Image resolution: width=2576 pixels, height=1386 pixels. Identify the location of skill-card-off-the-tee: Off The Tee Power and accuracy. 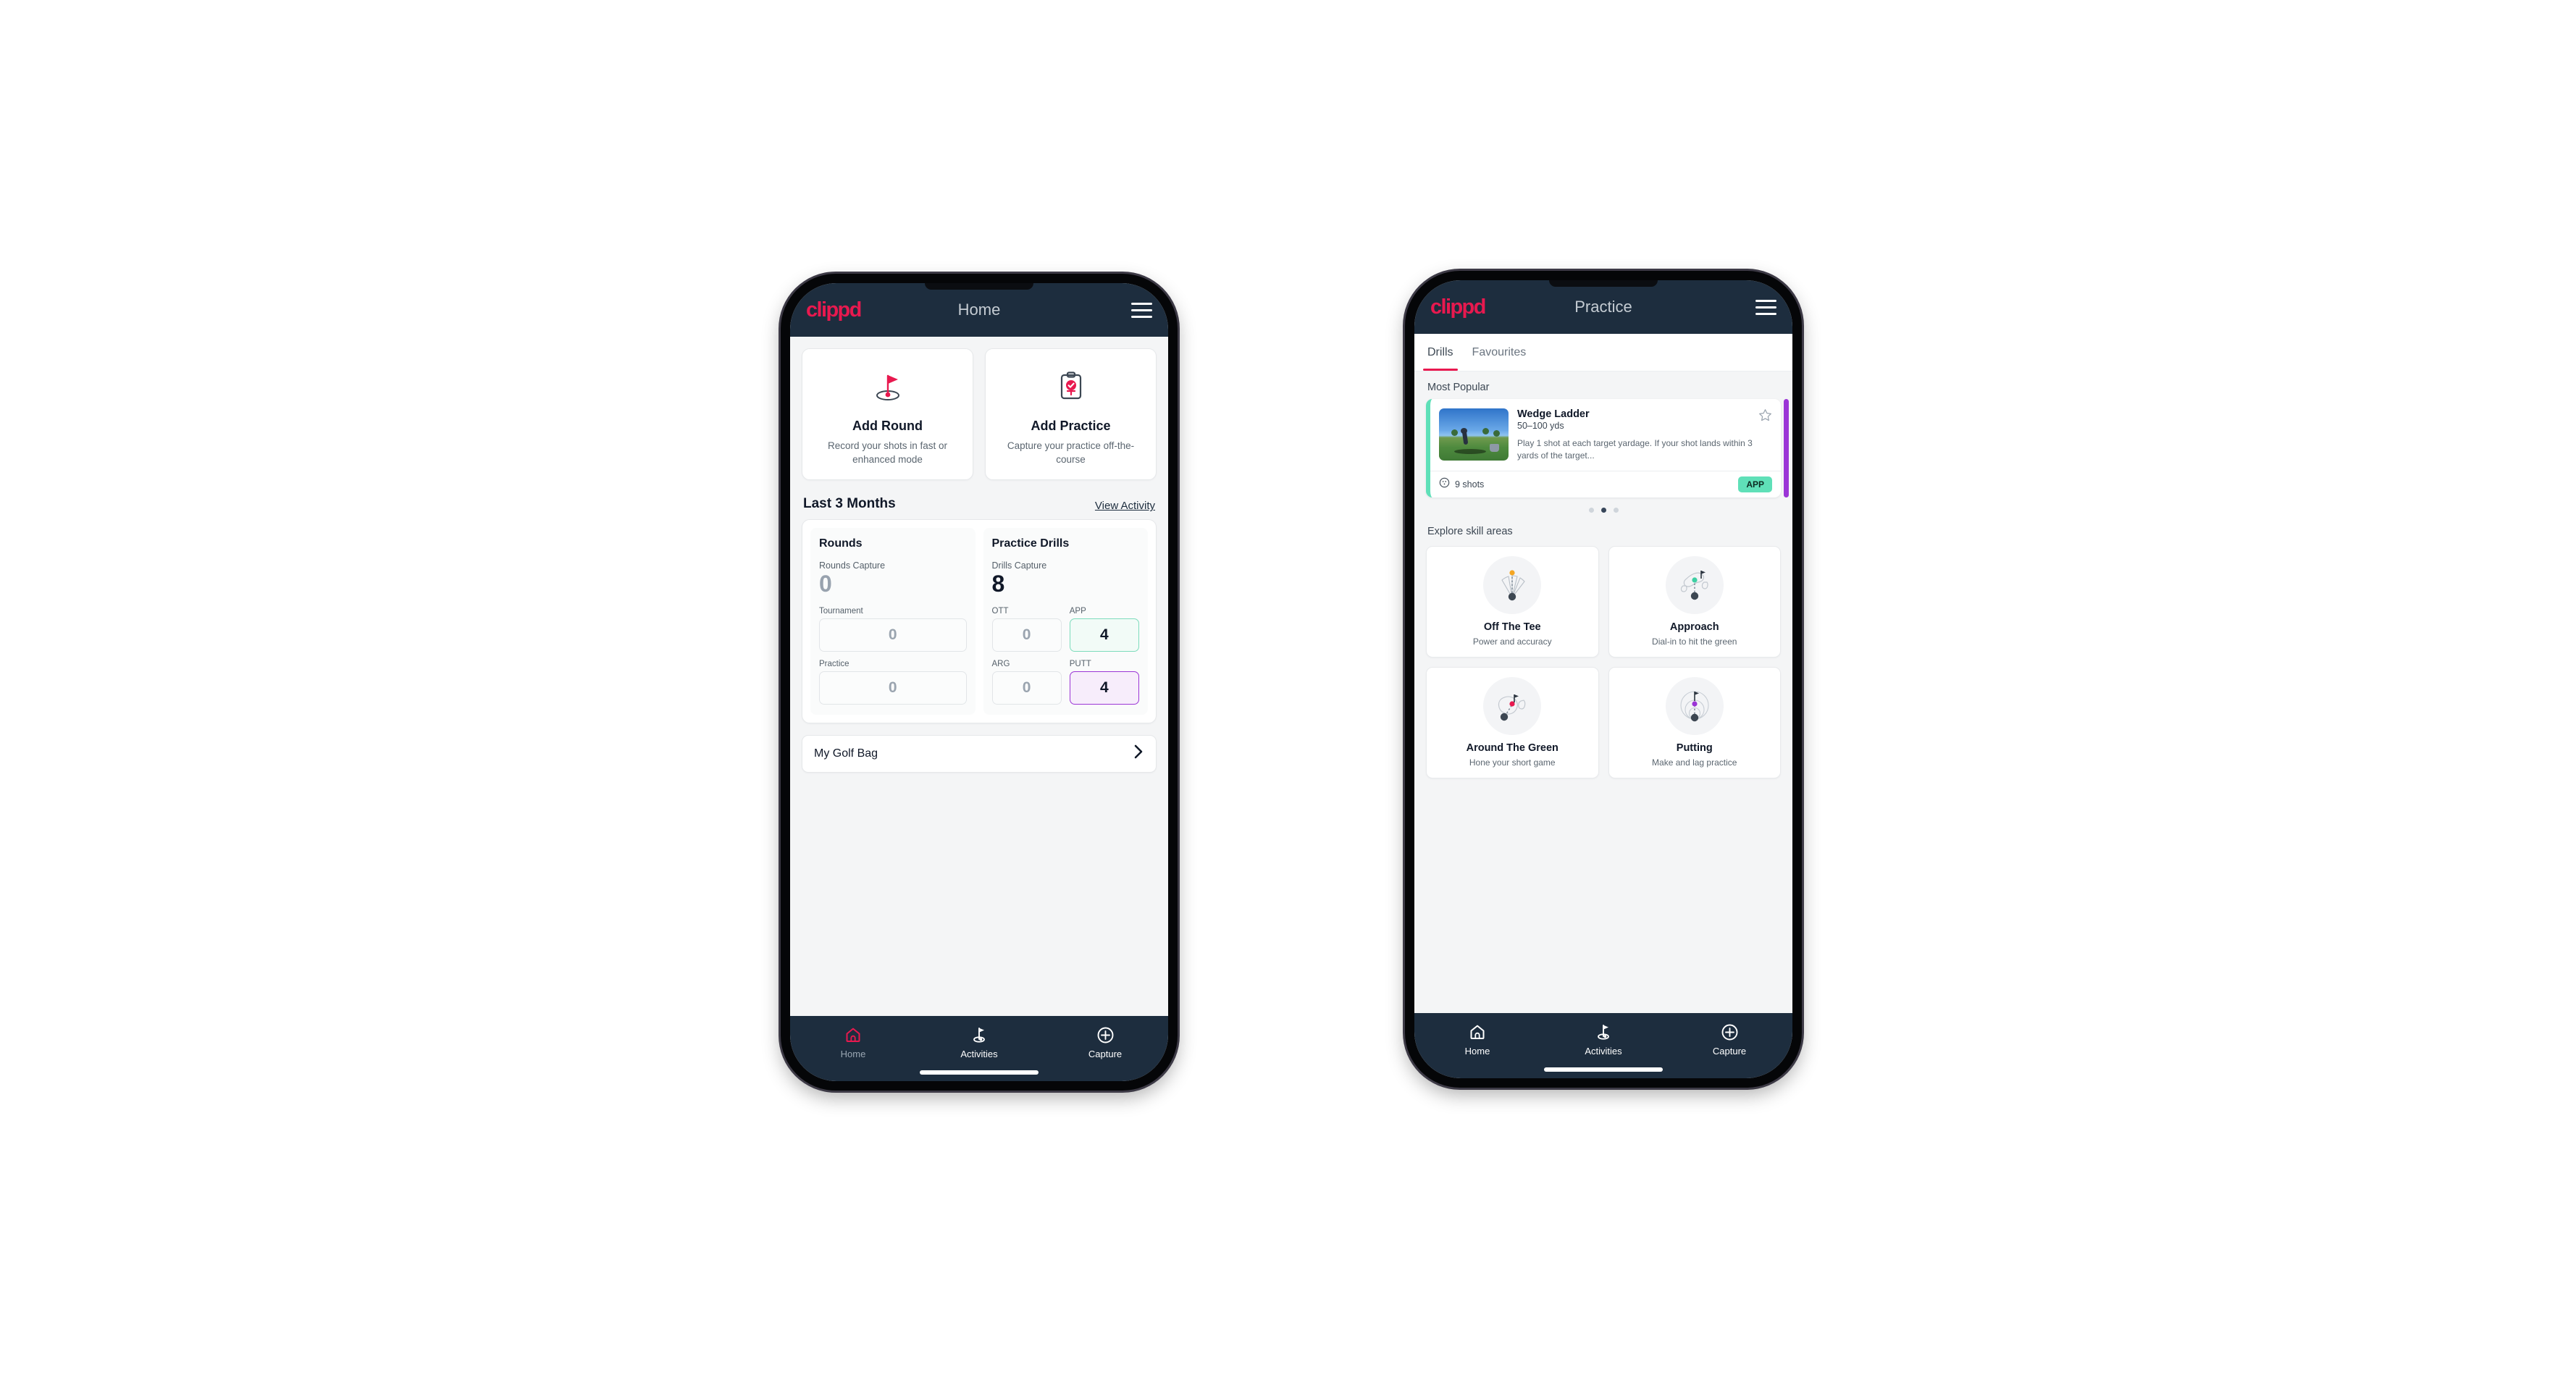
(1512, 602).